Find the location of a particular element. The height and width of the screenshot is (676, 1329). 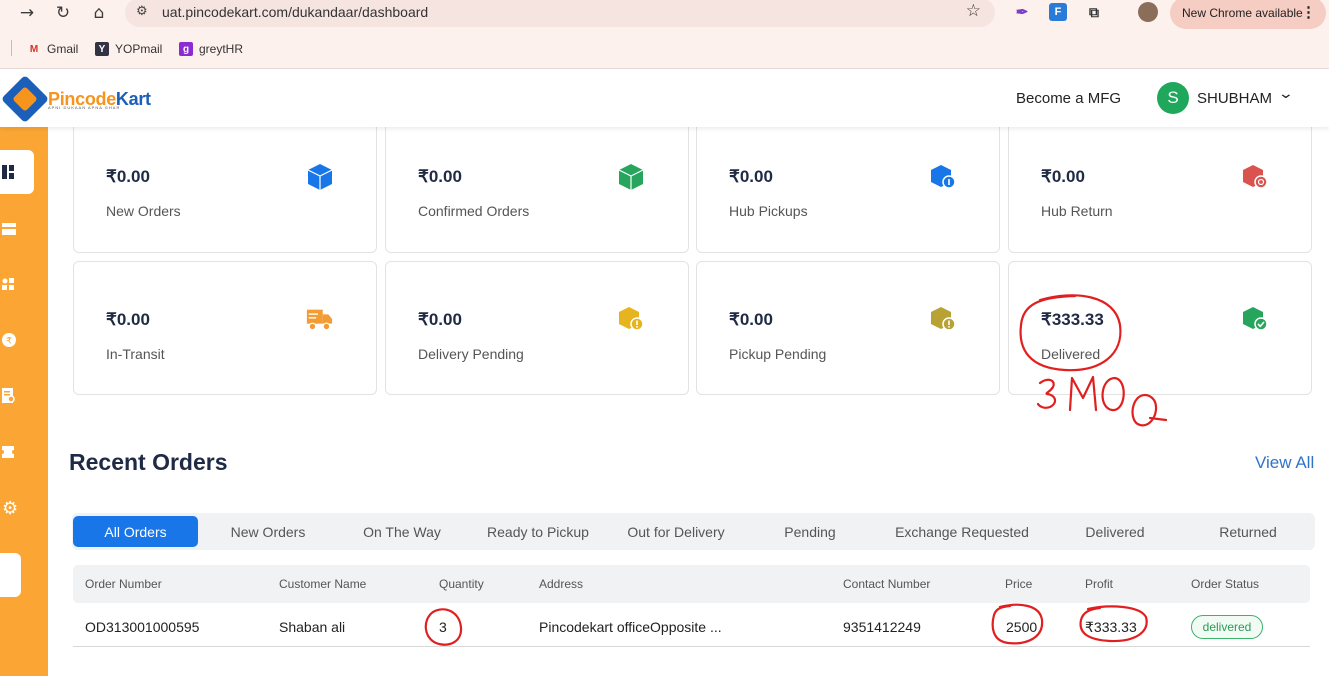

chrome-update-label: New Chrome available is located at coordinates (1242, 13).